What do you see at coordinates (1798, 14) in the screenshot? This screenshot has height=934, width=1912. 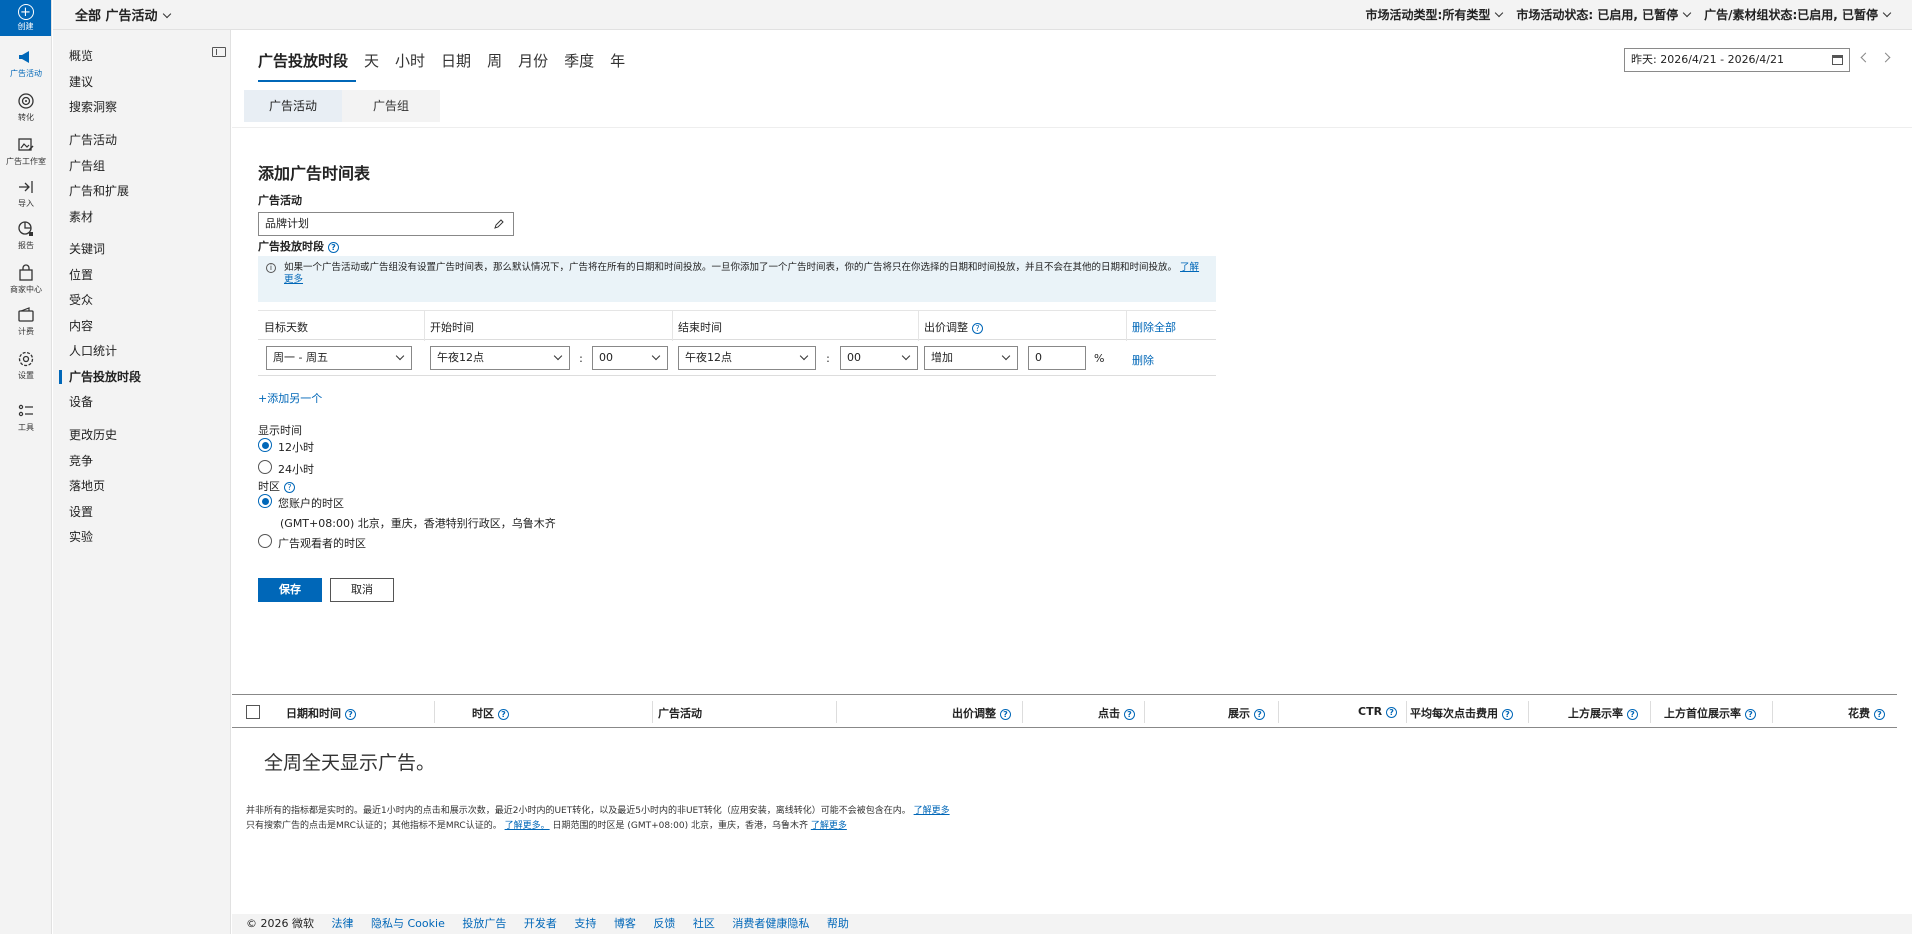 I see `filter-adgroup-status: 广告/素材组状态:已启用, 已暂停` at bounding box center [1798, 14].